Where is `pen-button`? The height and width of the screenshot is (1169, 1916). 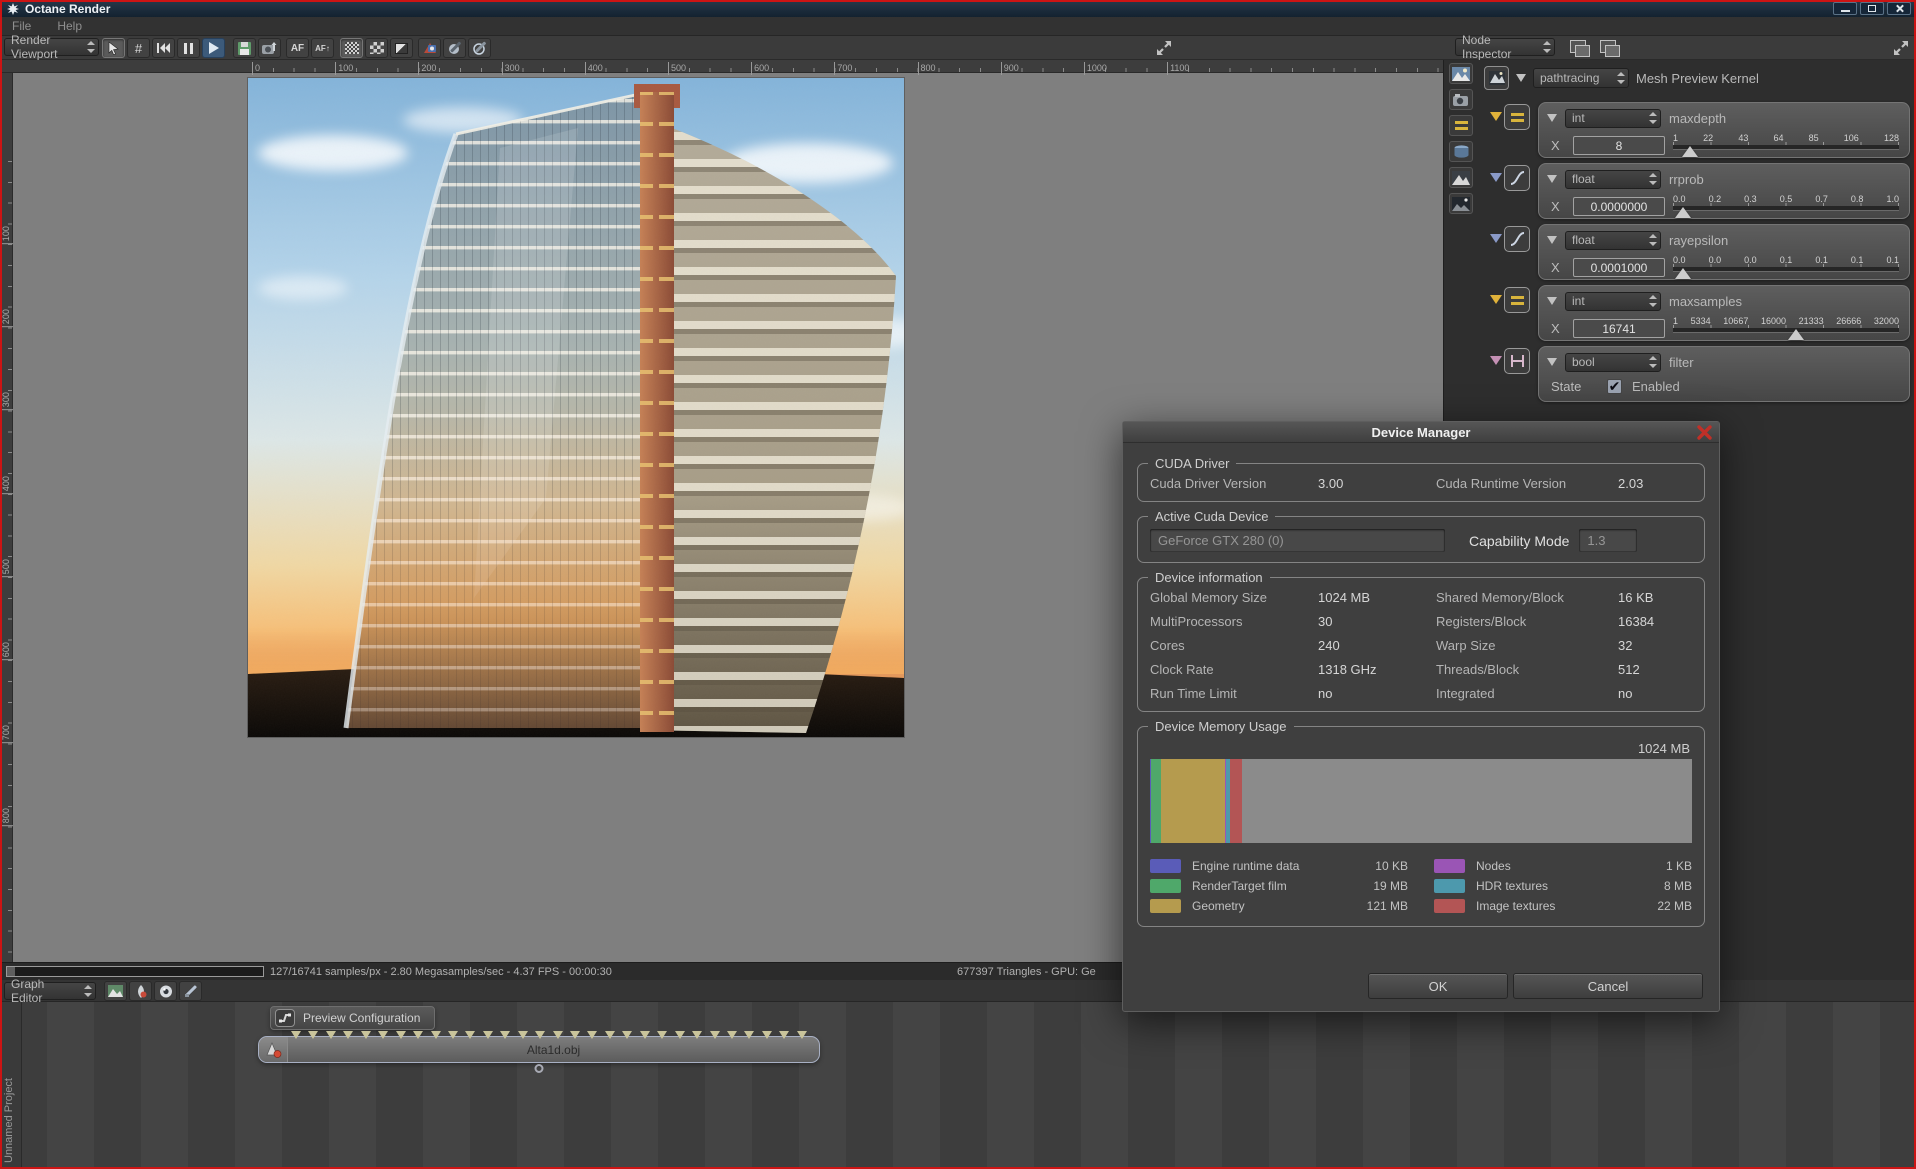 pen-button is located at coordinates (454, 48).